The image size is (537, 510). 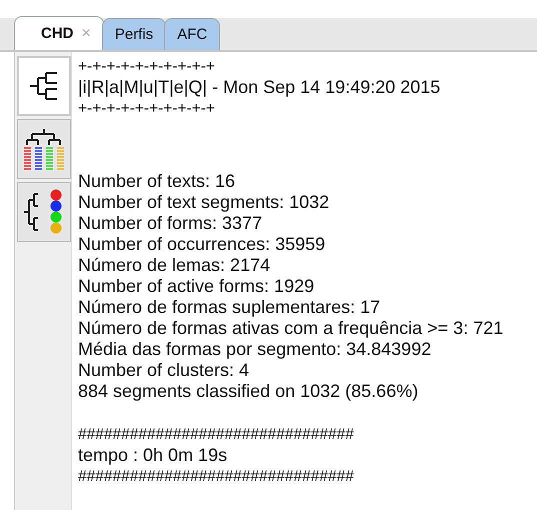 I want to click on tab: Perfis, so click(x=134, y=34).